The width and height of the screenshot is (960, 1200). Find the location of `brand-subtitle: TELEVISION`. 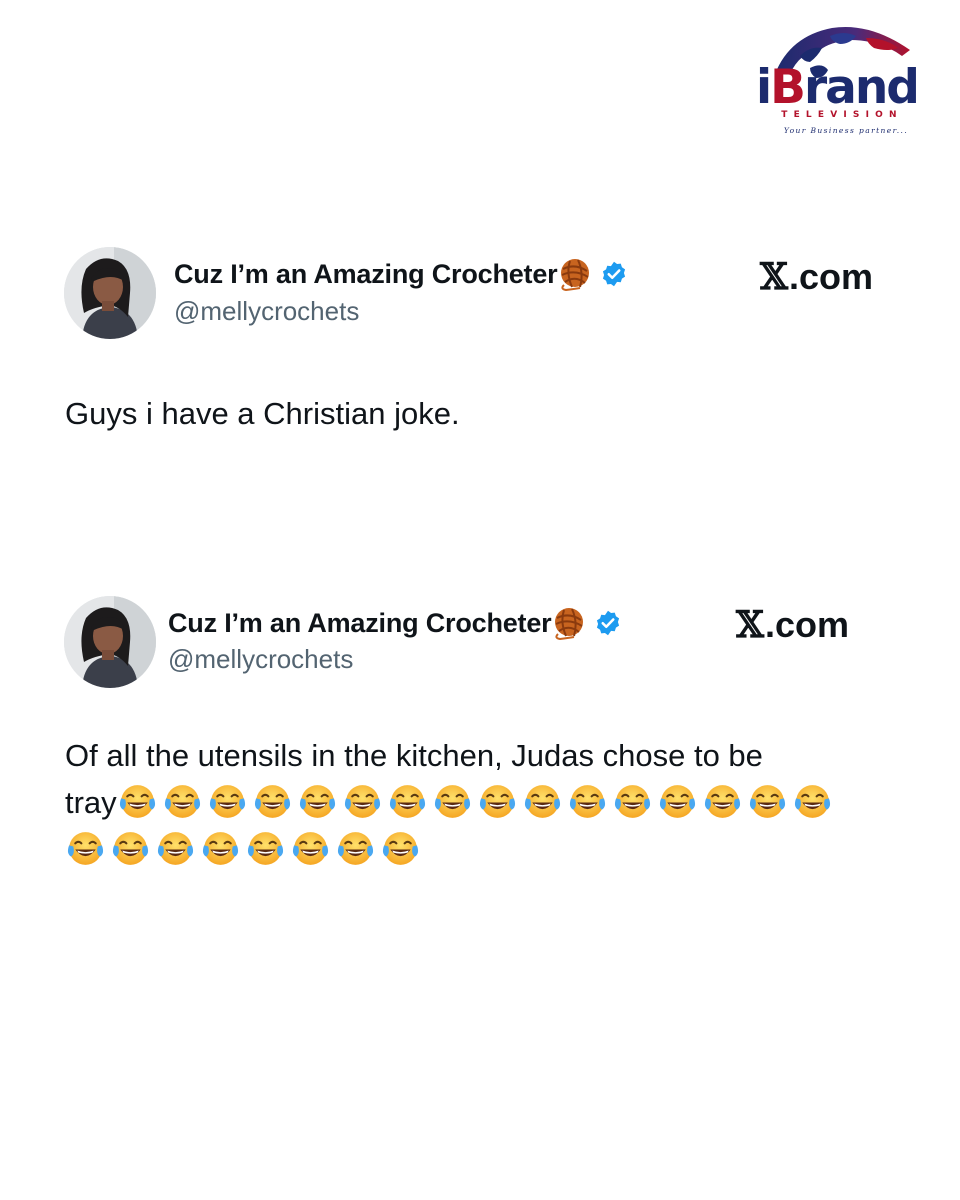

brand-subtitle: TELEVISION is located at coordinates (842, 115).